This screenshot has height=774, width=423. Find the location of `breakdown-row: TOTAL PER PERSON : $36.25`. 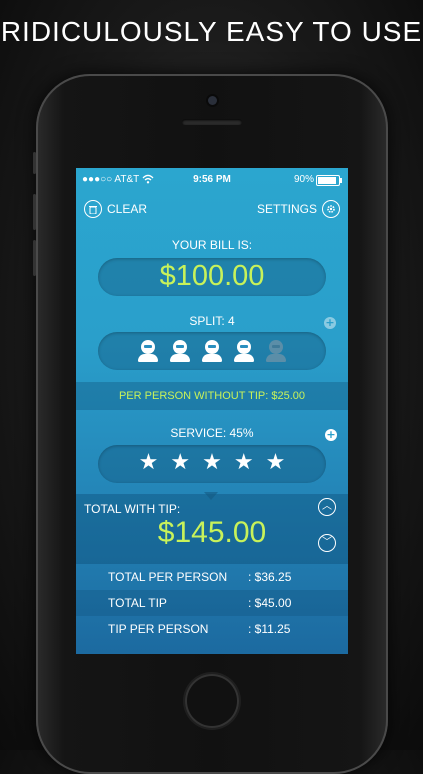

breakdown-row: TOTAL PER PERSON : $36.25 is located at coordinates (212, 577).